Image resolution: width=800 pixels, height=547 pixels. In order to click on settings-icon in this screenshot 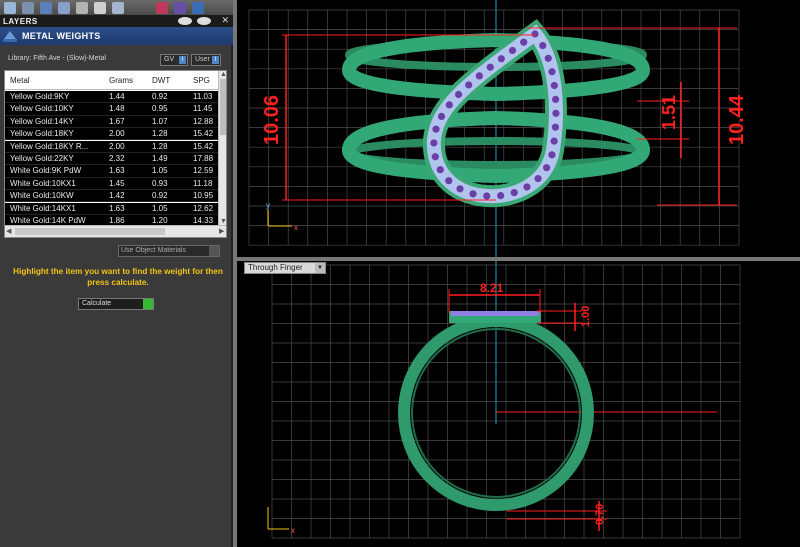, I will do `click(214, 251)`.